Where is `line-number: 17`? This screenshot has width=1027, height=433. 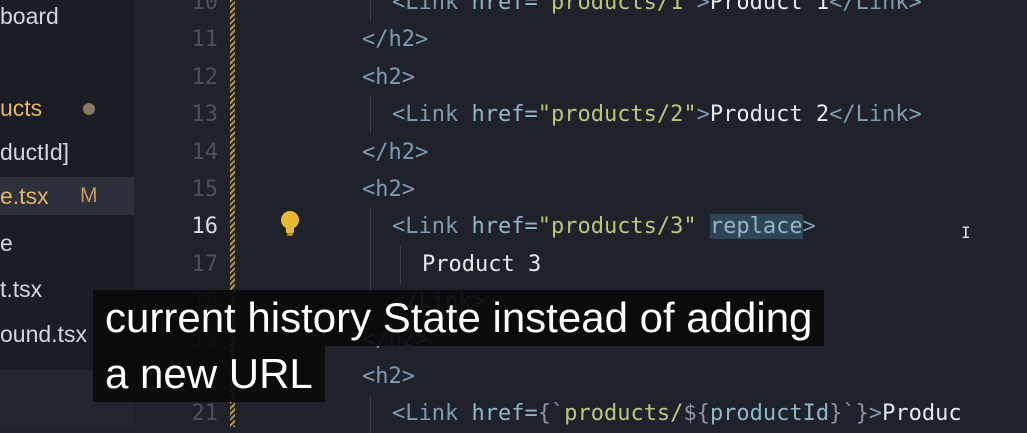 line-number: 17 is located at coordinates (205, 264).